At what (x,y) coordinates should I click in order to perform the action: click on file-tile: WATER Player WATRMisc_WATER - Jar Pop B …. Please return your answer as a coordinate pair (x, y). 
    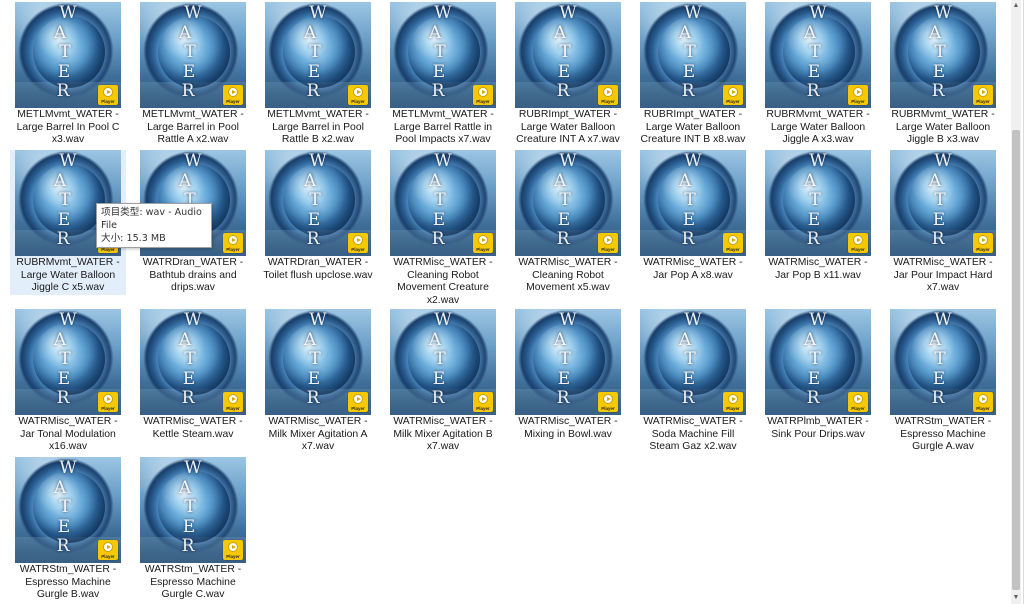
    Looking at the image, I should click on (818, 216).